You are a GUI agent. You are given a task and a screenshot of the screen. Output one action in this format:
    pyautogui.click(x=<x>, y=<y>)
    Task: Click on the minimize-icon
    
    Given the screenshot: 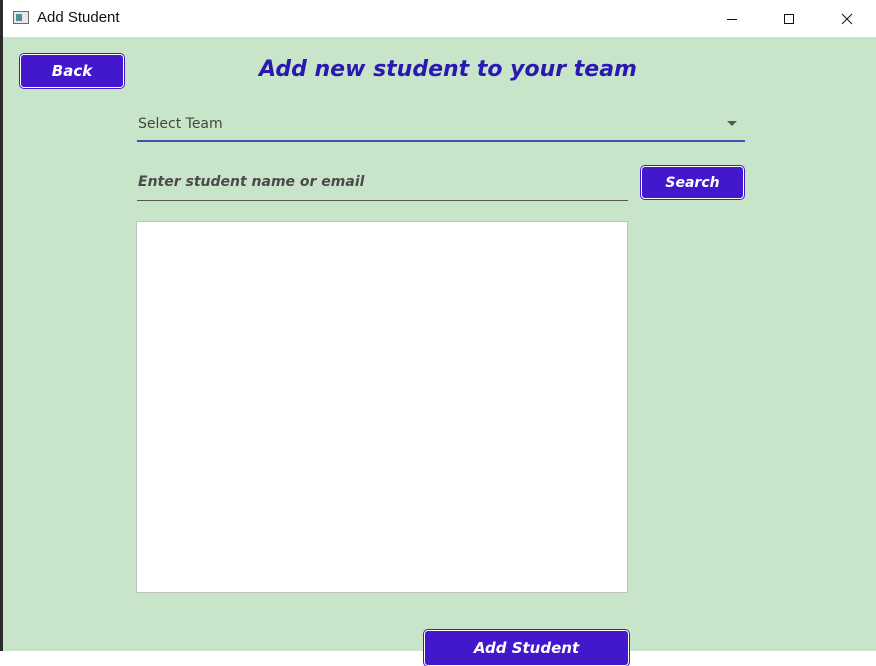 What is the action you would take?
    pyautogui.click(x=732, y=19)
    